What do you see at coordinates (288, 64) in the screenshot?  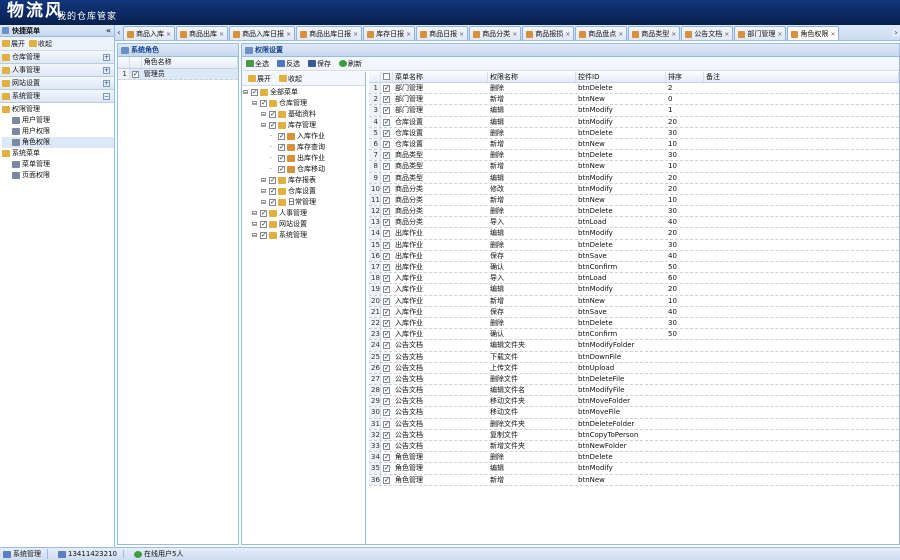 I see `invert-select-button: 反选` at bounding box center [288, 64].